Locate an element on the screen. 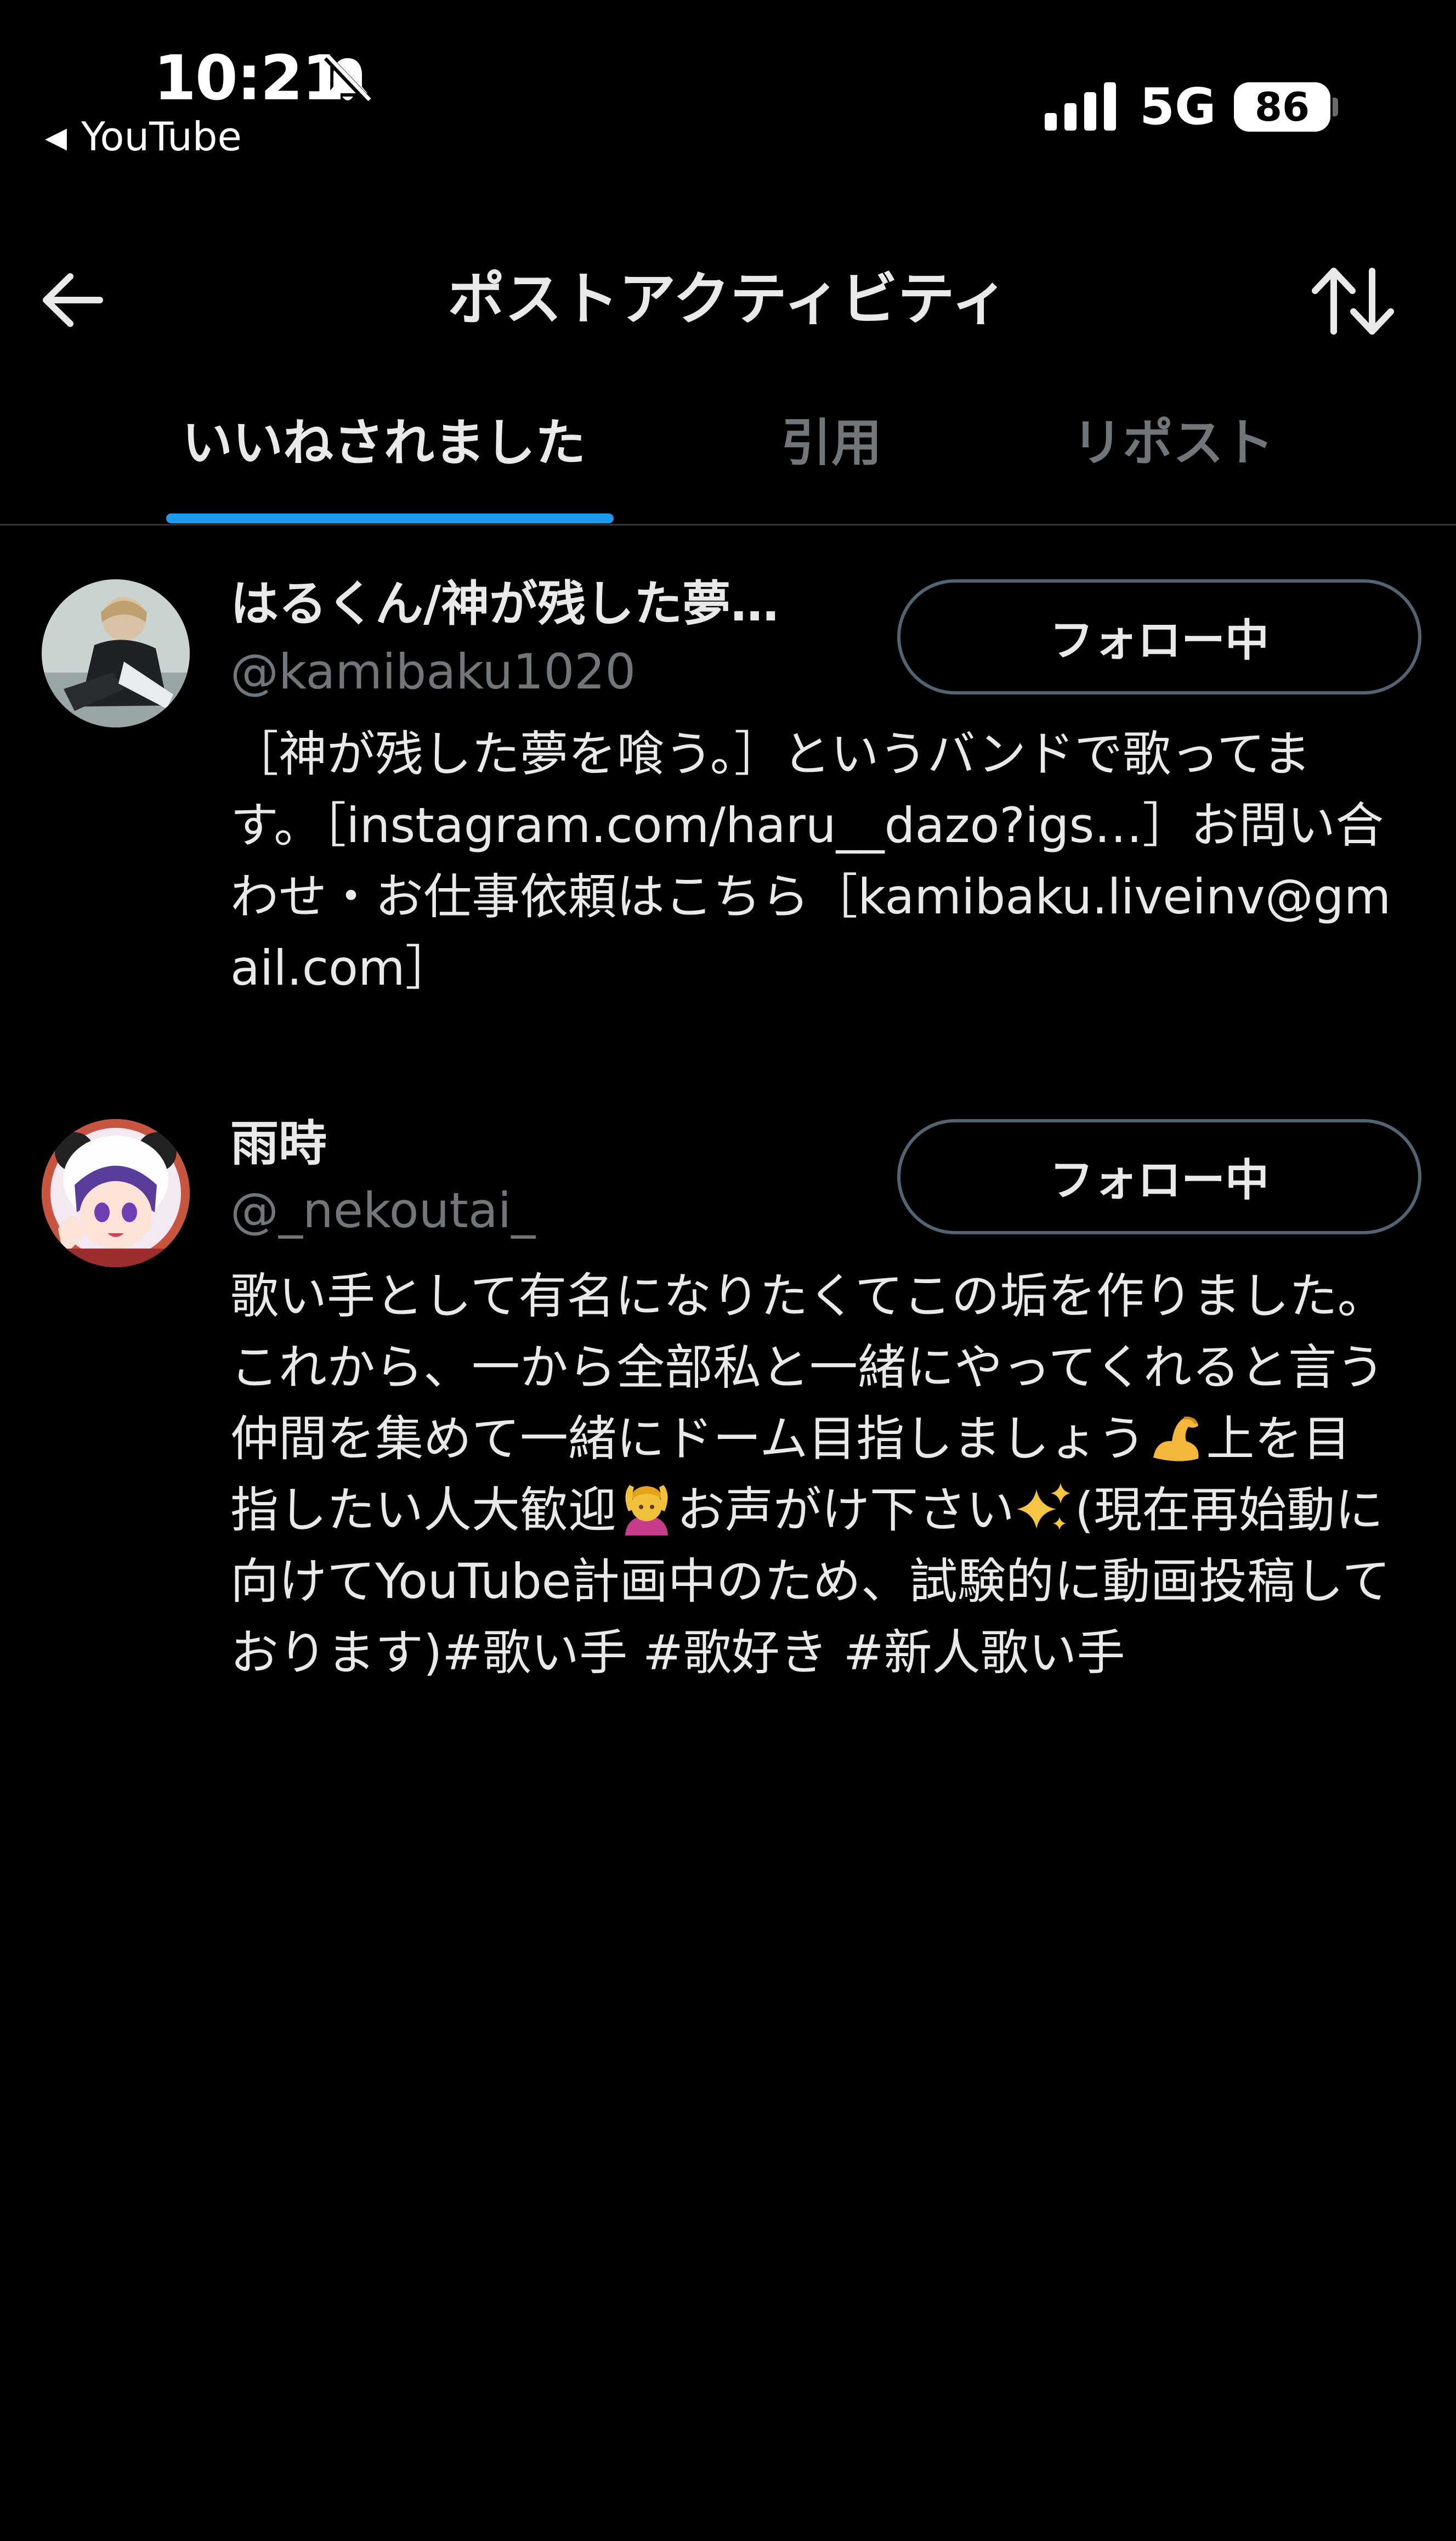 The height and width of the screenshot is (2541, 1456). tab-liked: いいねされました is located at coordinates (384, 443).